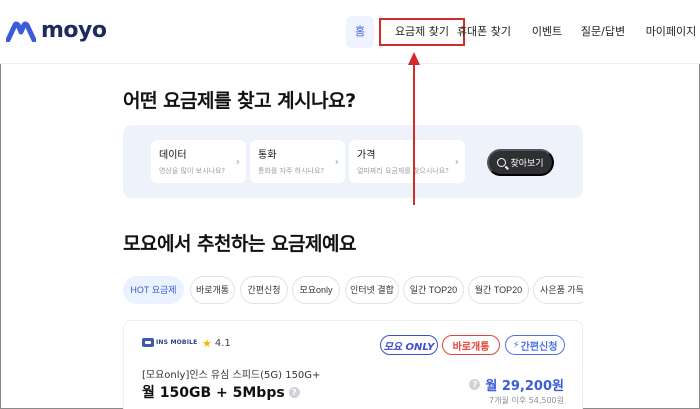 Image resolution: width=700 pixels, height=409 pixels. What do you see at coordinates (267, 155) in the screenshot?
I see `filter-call-title: 통화` at bounding box center [267, 155].